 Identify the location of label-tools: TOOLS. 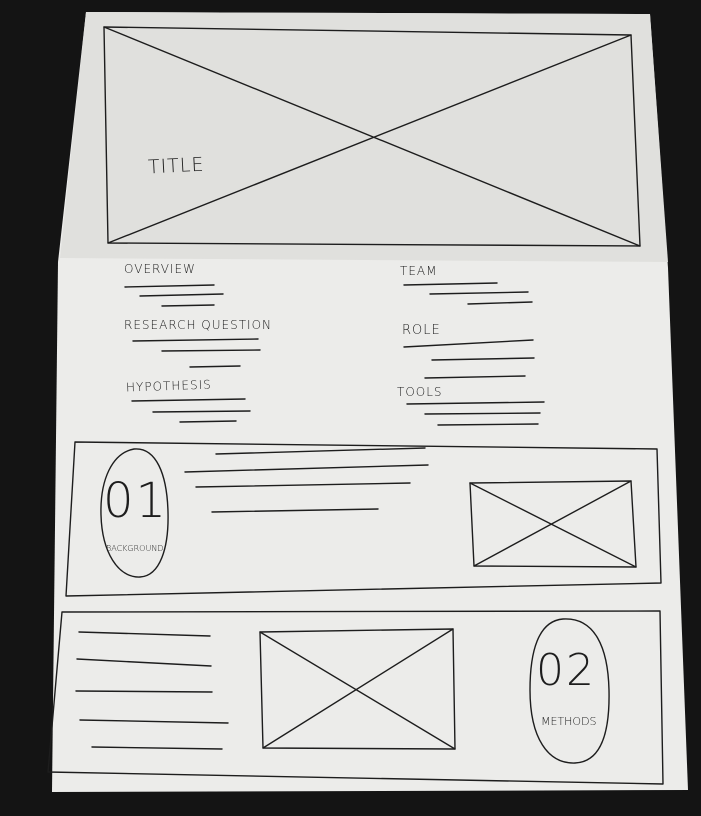
(420, 392).